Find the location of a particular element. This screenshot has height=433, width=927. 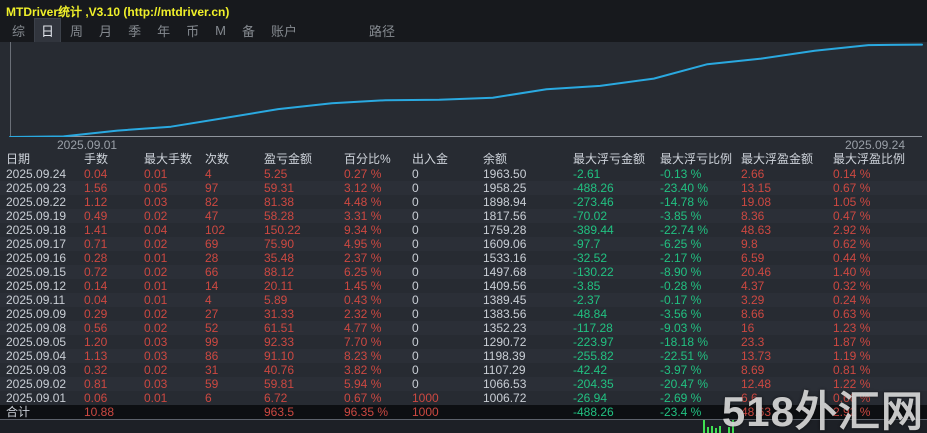

cell-3: 4 is located at coordinates (208, 174).